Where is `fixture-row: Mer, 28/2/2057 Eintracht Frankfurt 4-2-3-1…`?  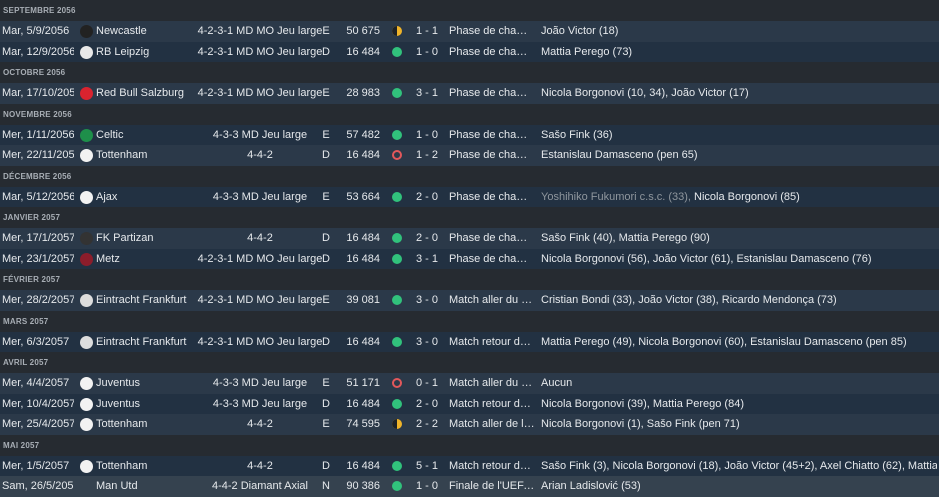
fixture-row: Mer, 28/2/2057 Eintracht Frankfurt 4-2-3-1… is located at coordinates (469, 300).